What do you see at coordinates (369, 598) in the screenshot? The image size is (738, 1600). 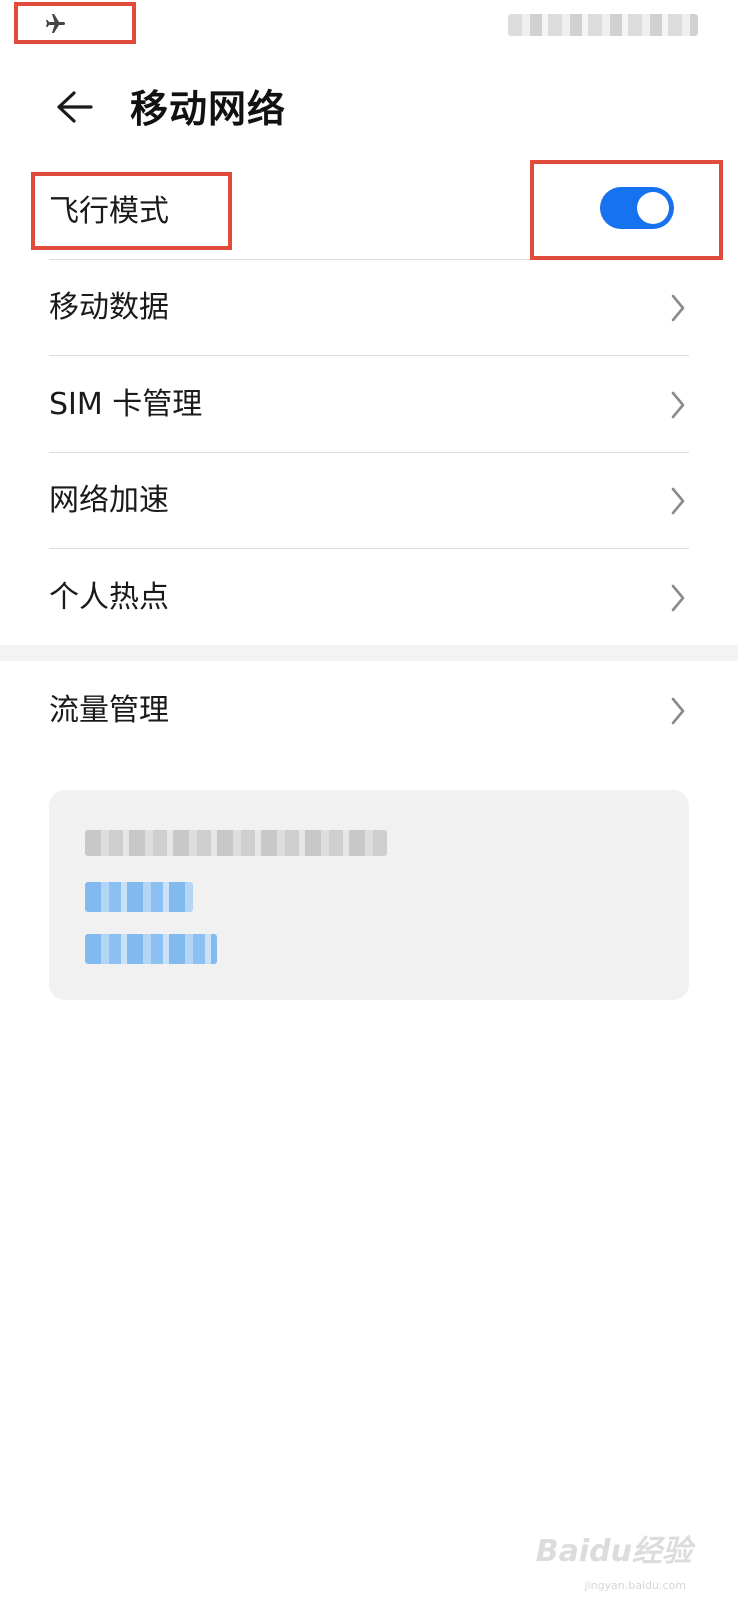 I see `settings-item-personal-hotspot: 个人热点` at bounding box center [369, 598].